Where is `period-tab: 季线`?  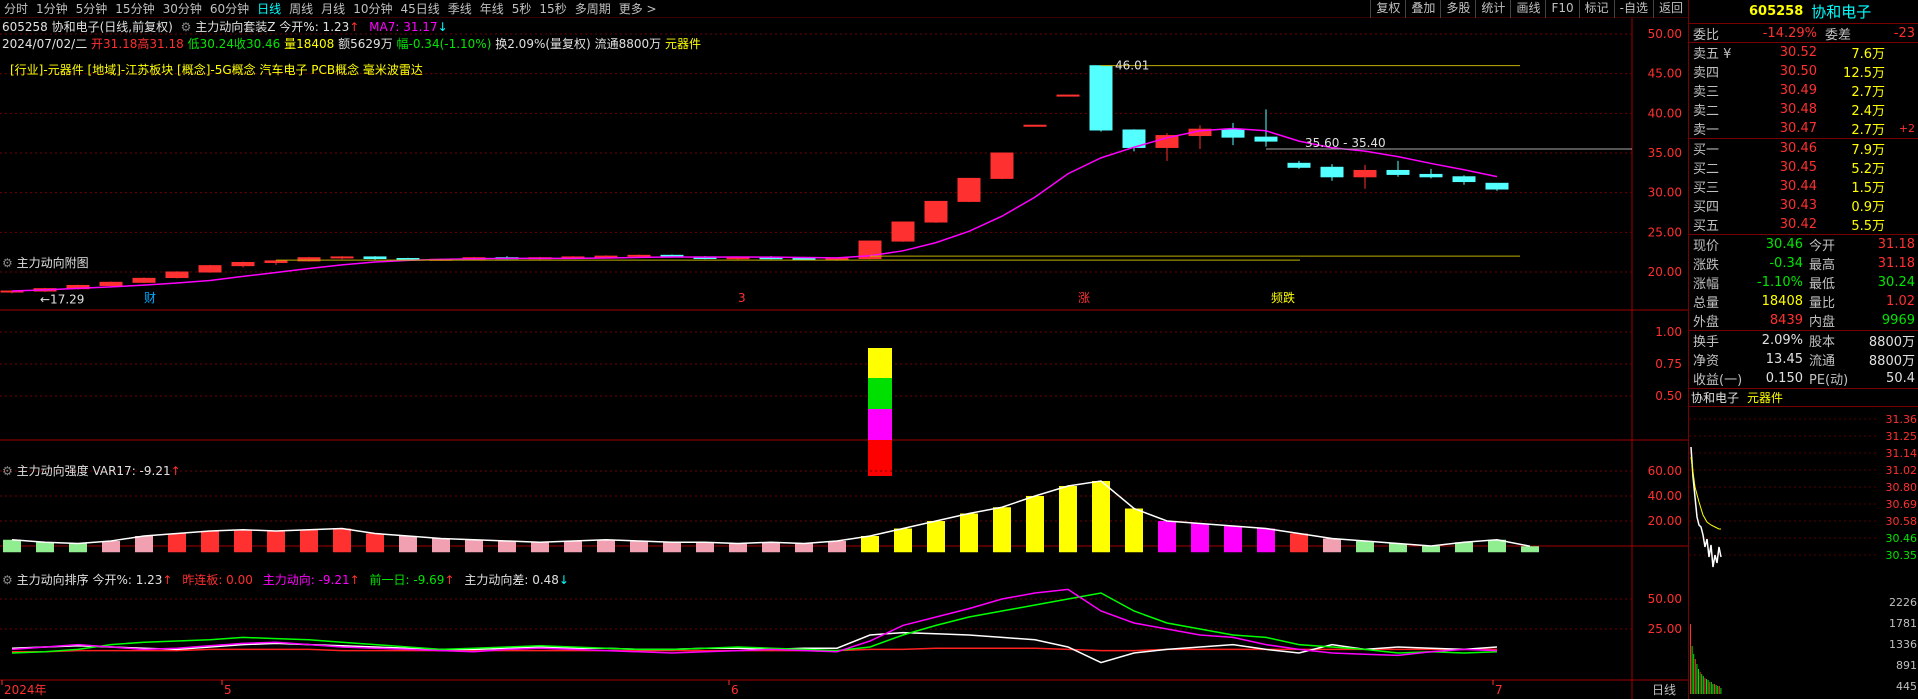 period-tab: 季线 is located at coordinates (460, 9).